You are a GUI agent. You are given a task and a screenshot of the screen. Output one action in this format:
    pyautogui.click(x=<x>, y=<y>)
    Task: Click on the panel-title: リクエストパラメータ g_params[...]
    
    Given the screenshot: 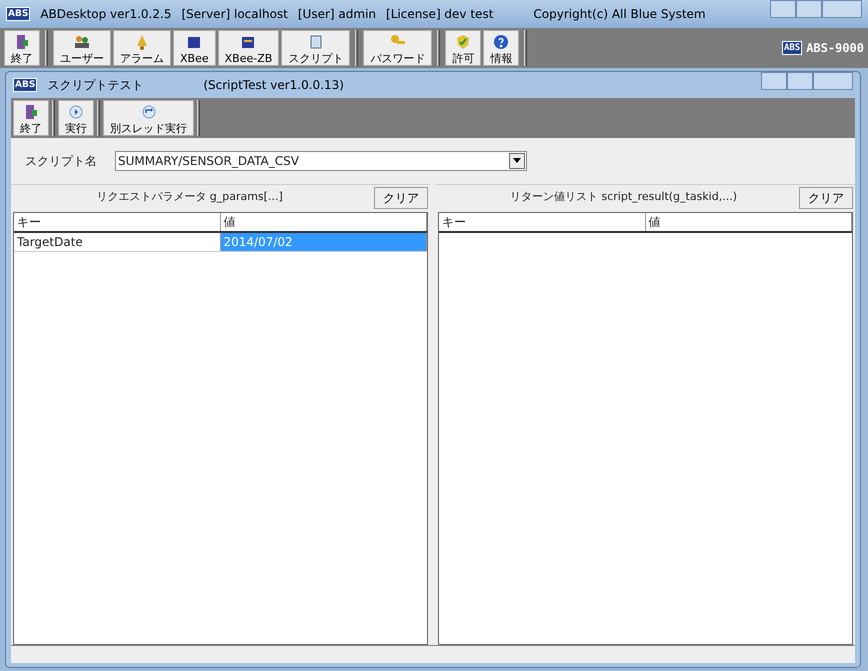 What is the action you would take?
    pyautogui.click(x=189, y=197)
    